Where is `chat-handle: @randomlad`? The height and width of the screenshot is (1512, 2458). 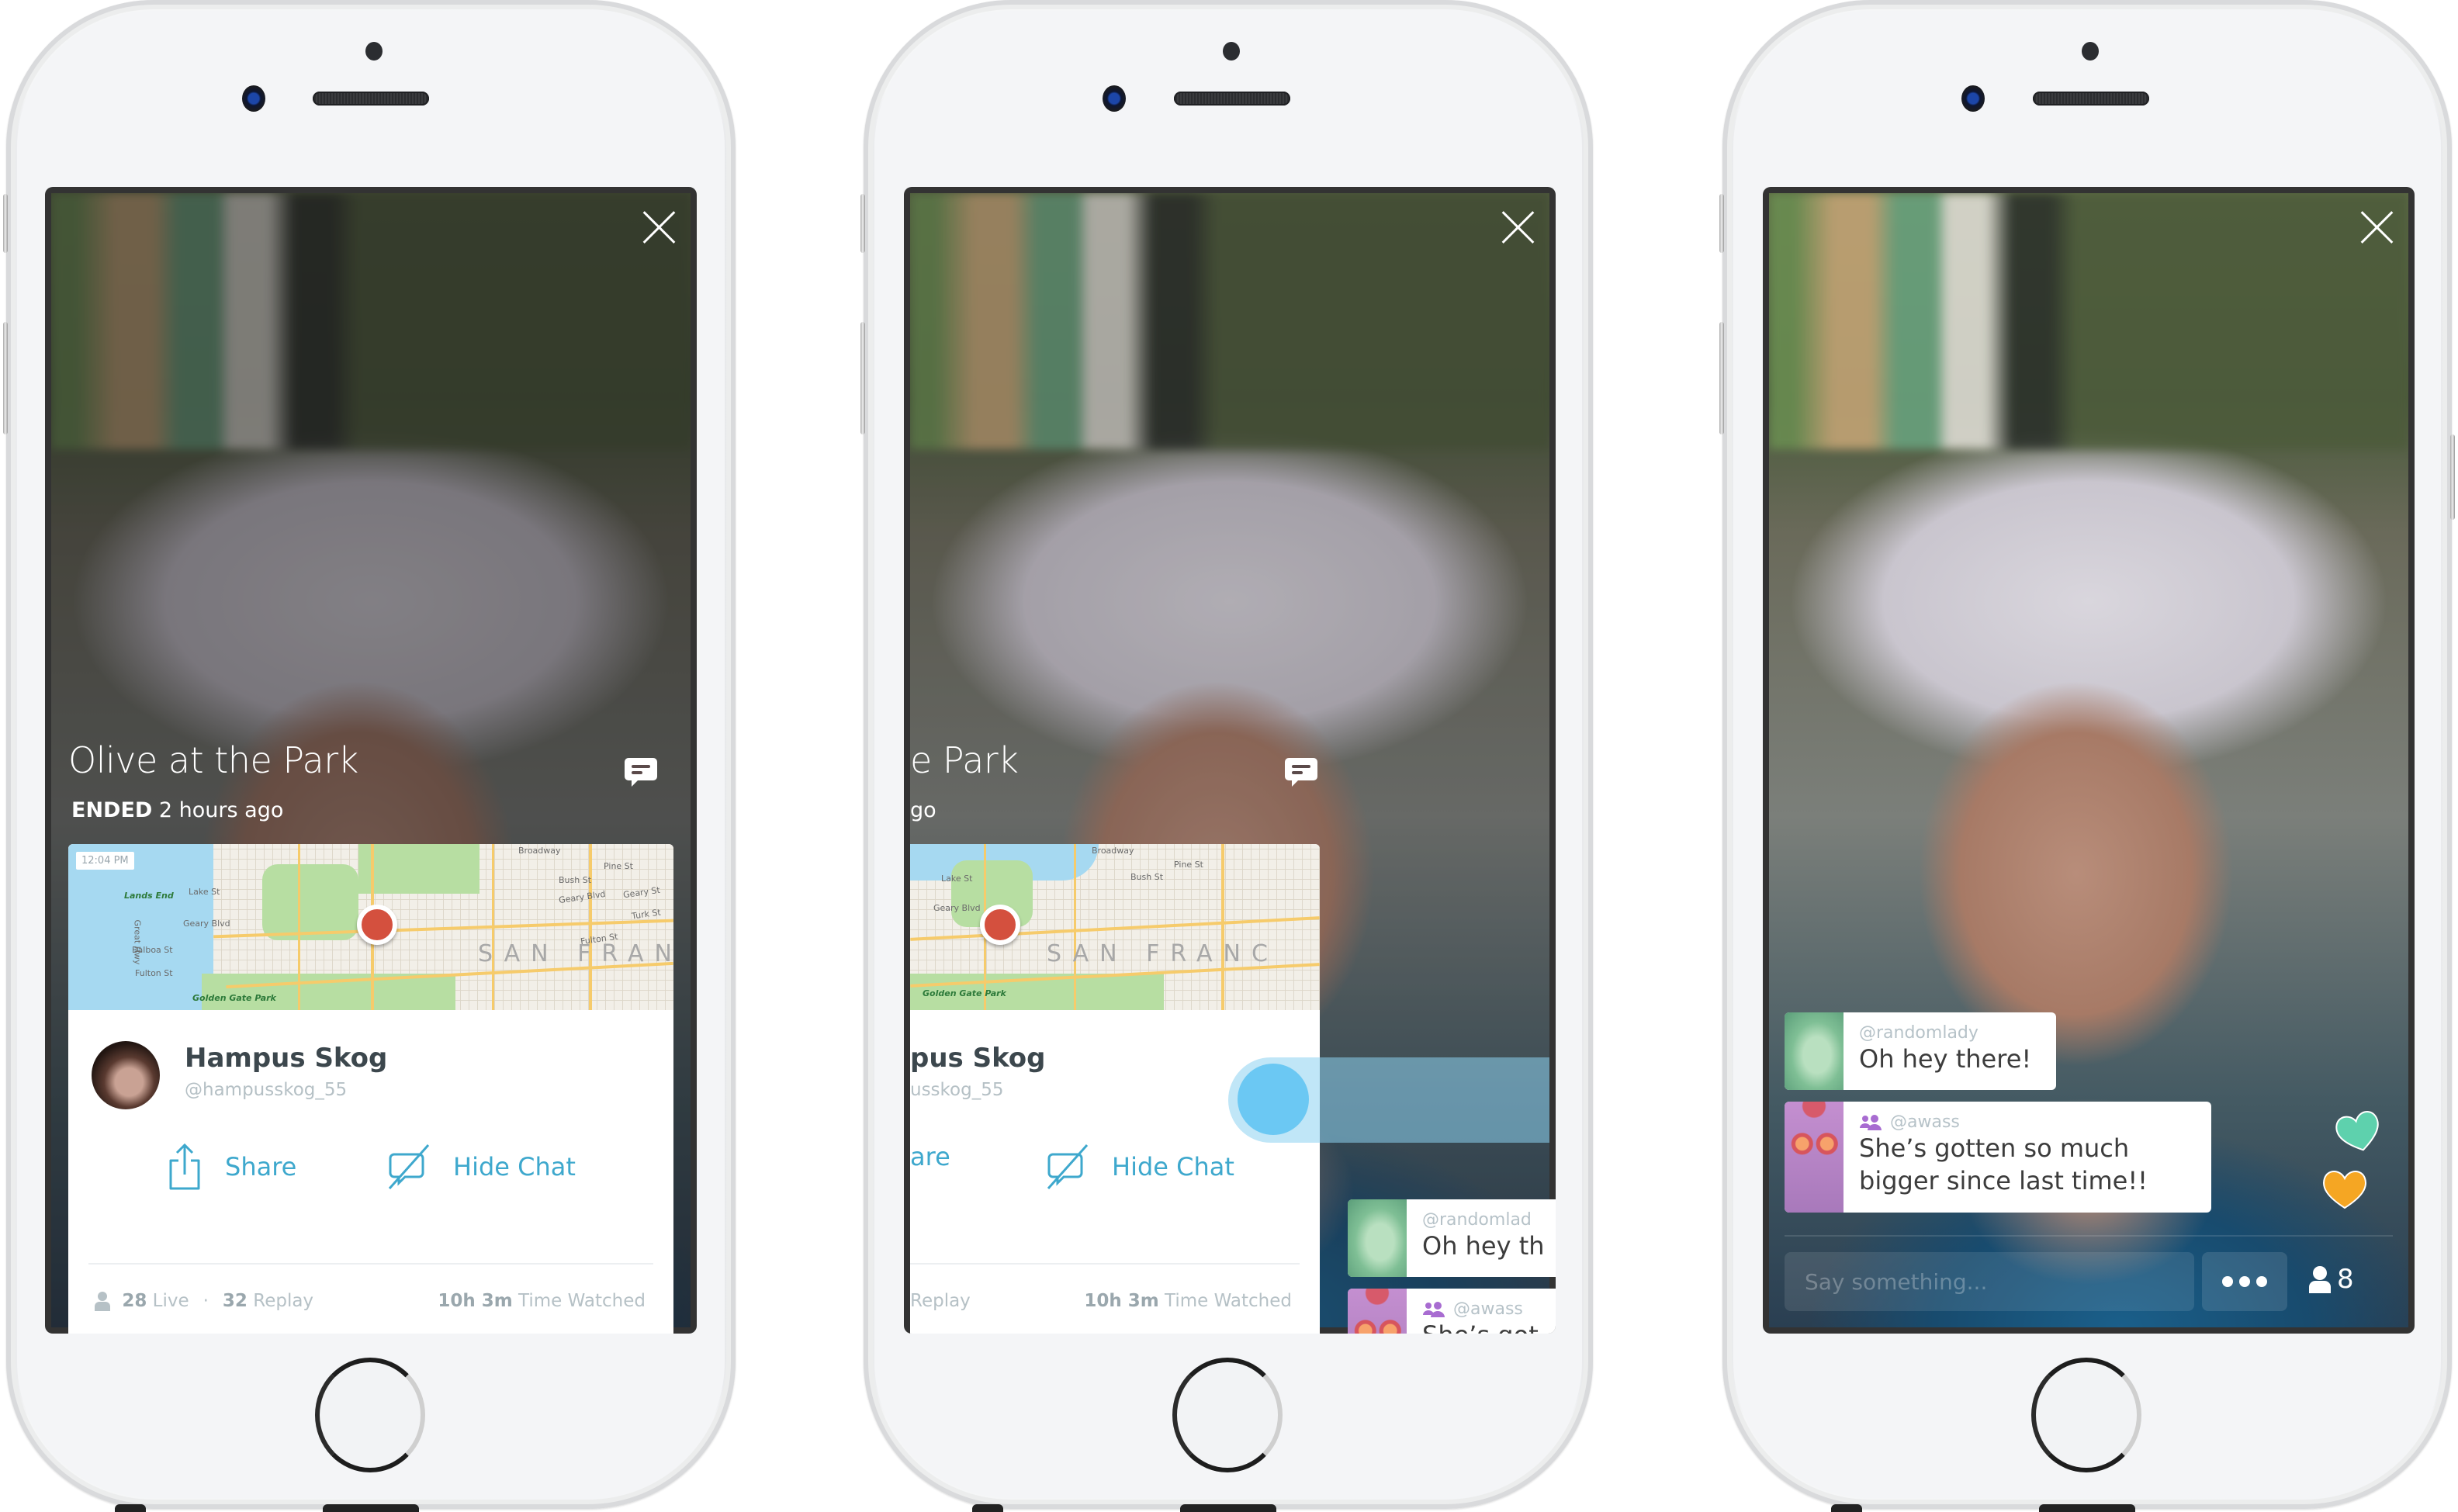
chat-handle: @randomlad is located at coordinates (1477, 1220).